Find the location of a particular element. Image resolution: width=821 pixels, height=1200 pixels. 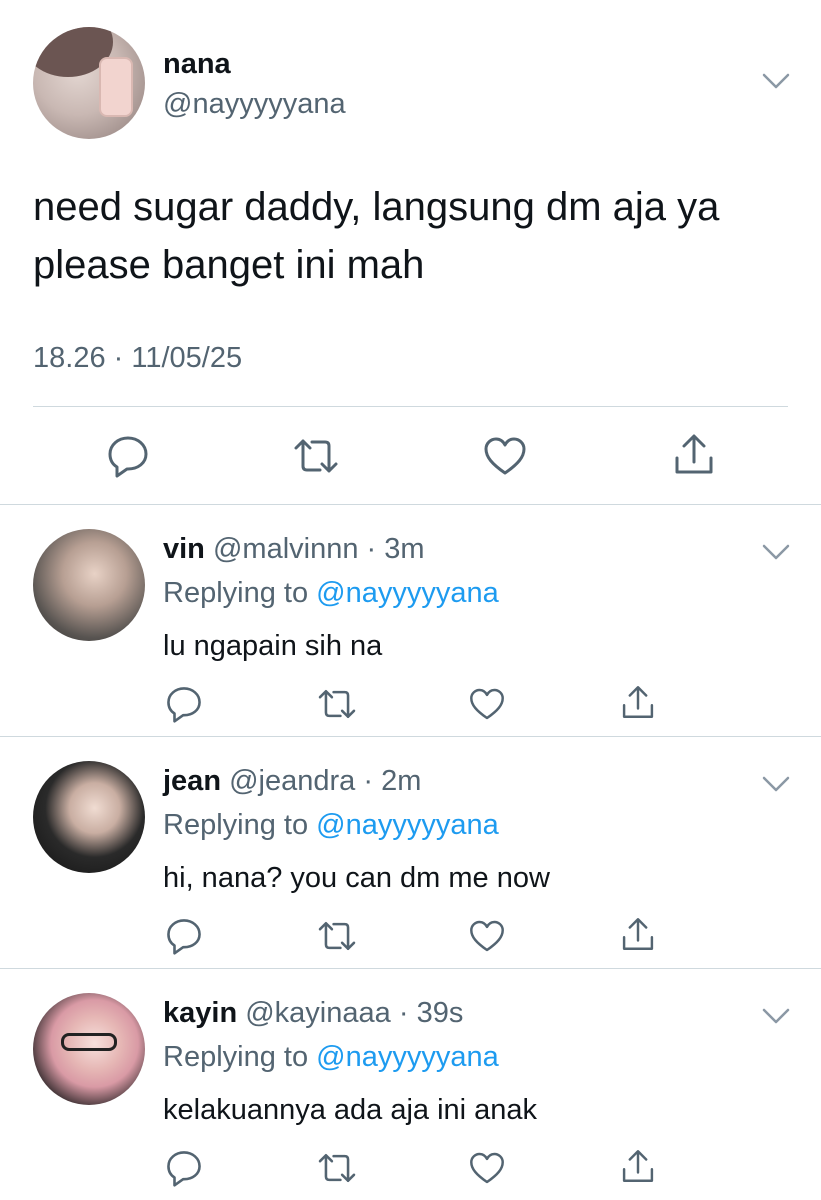

author-name: kayin is located at coordinates (200, 1013).